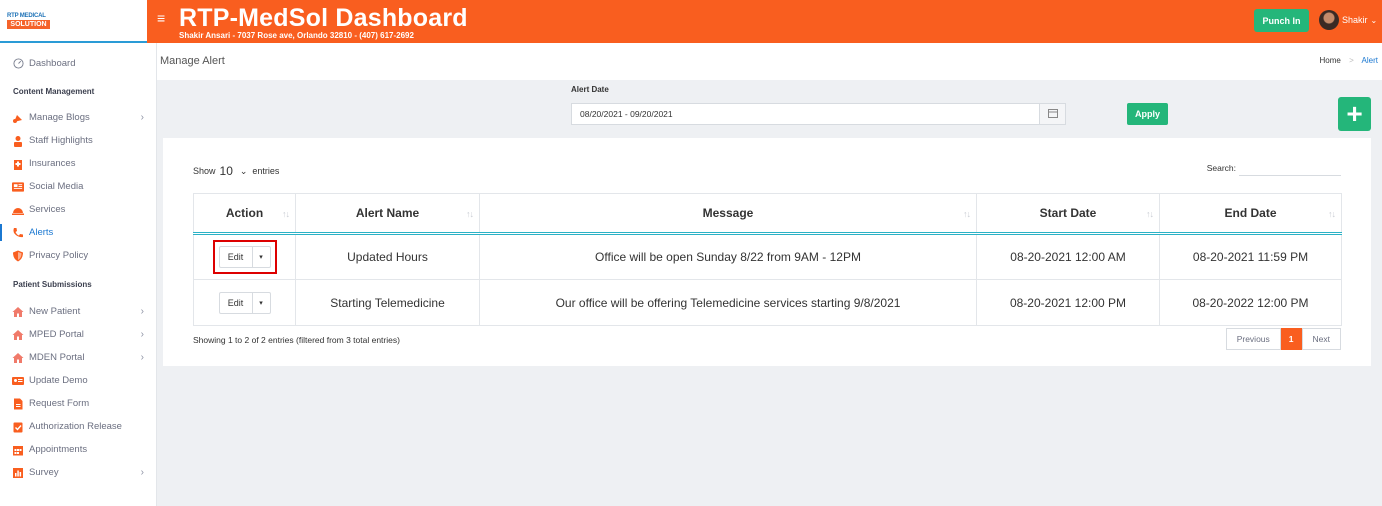 The image size is (1382, 506). Describe the element at coordinates (387, 213) in the screenshot. I see `column-header-alert-name: Alert Name ↑↓` at that location.